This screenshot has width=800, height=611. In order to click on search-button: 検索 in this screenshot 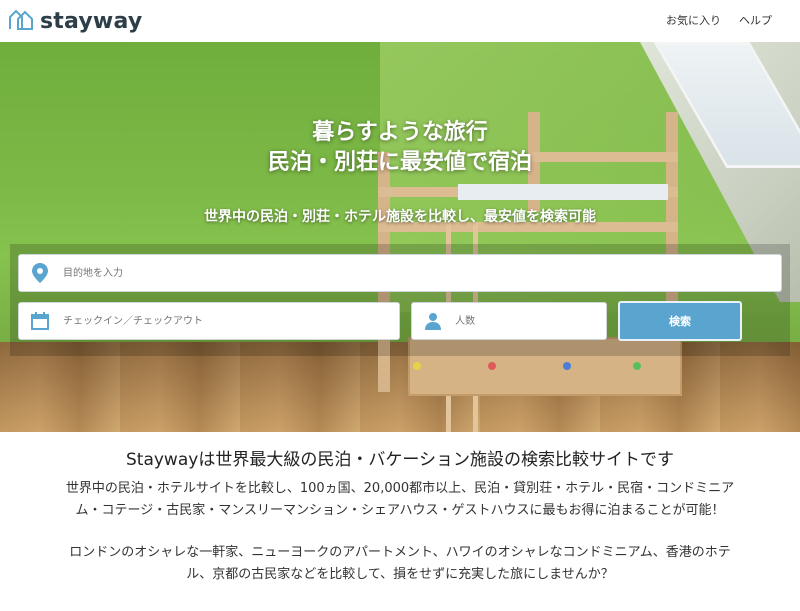, I will do `click(680, 321)`.